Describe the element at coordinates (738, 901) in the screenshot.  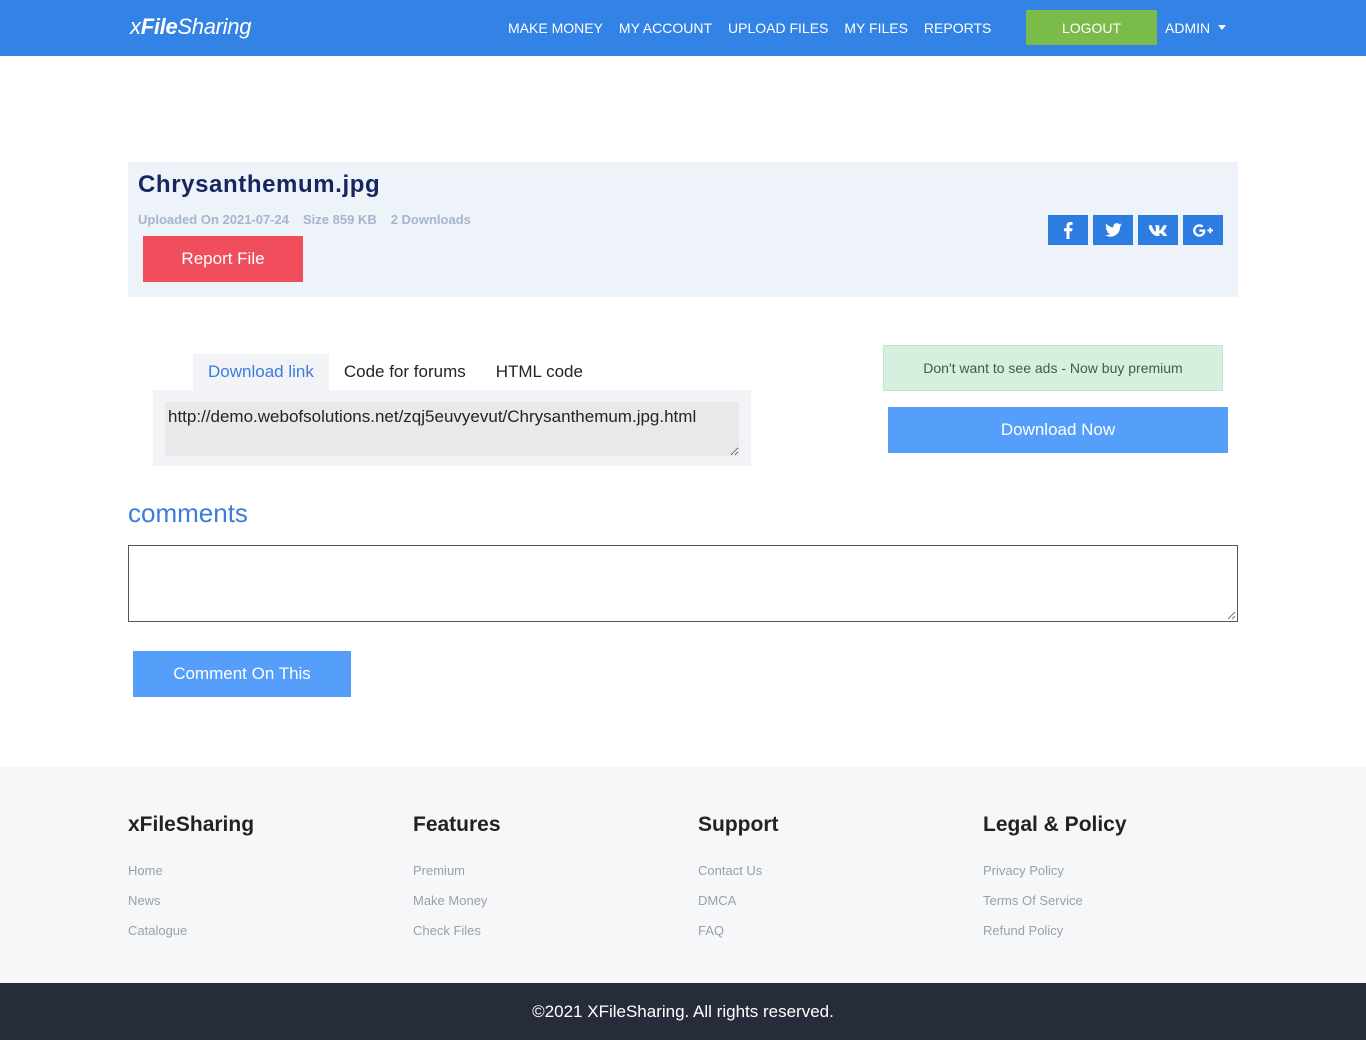
I see `footer-link-dmca: DMCA` at that location.